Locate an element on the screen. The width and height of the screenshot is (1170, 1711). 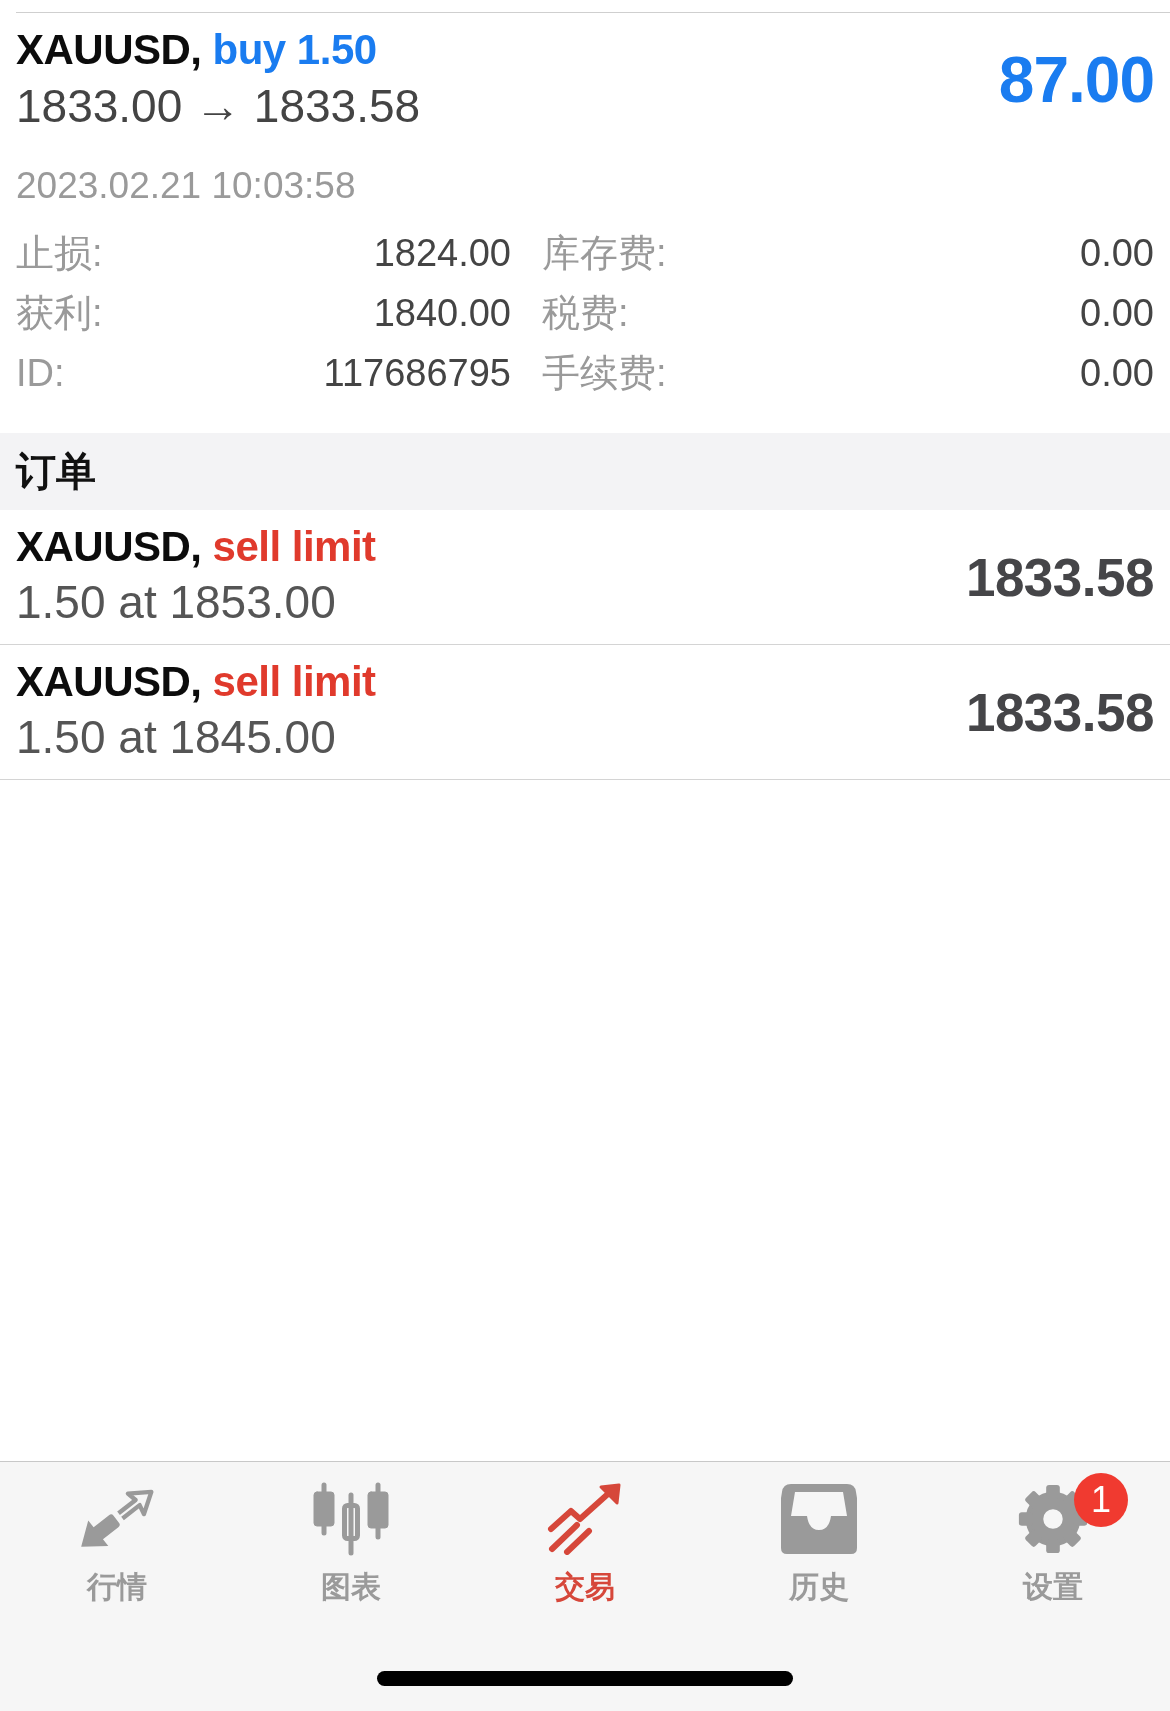
inbox-tray-icon is located at coordinates (819, 1519).